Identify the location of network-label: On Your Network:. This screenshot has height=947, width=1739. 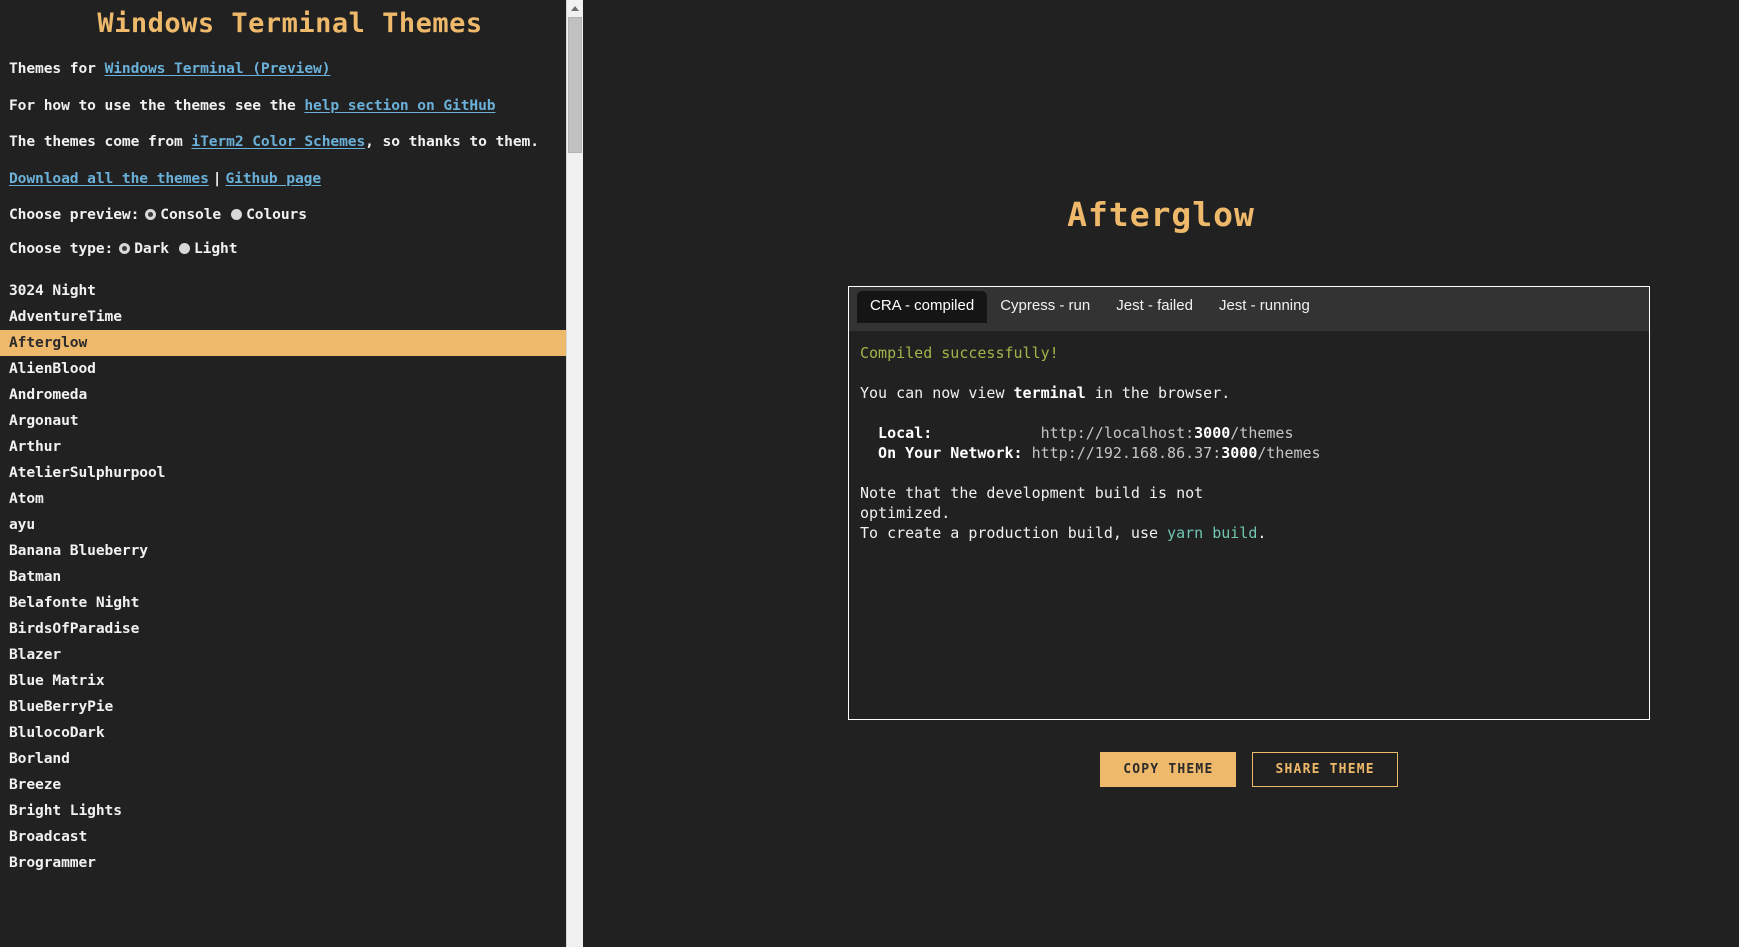
(941, 453).